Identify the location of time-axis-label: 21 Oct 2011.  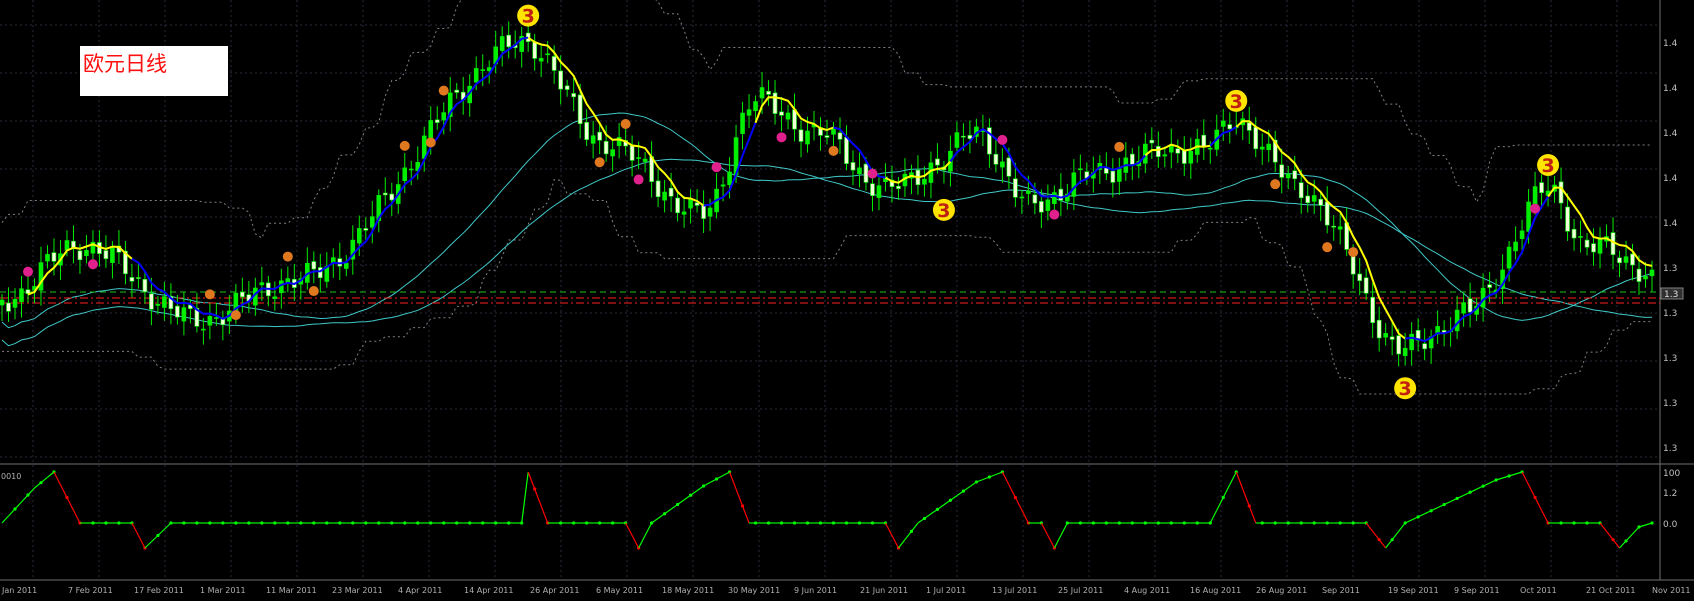
(1610, 590).